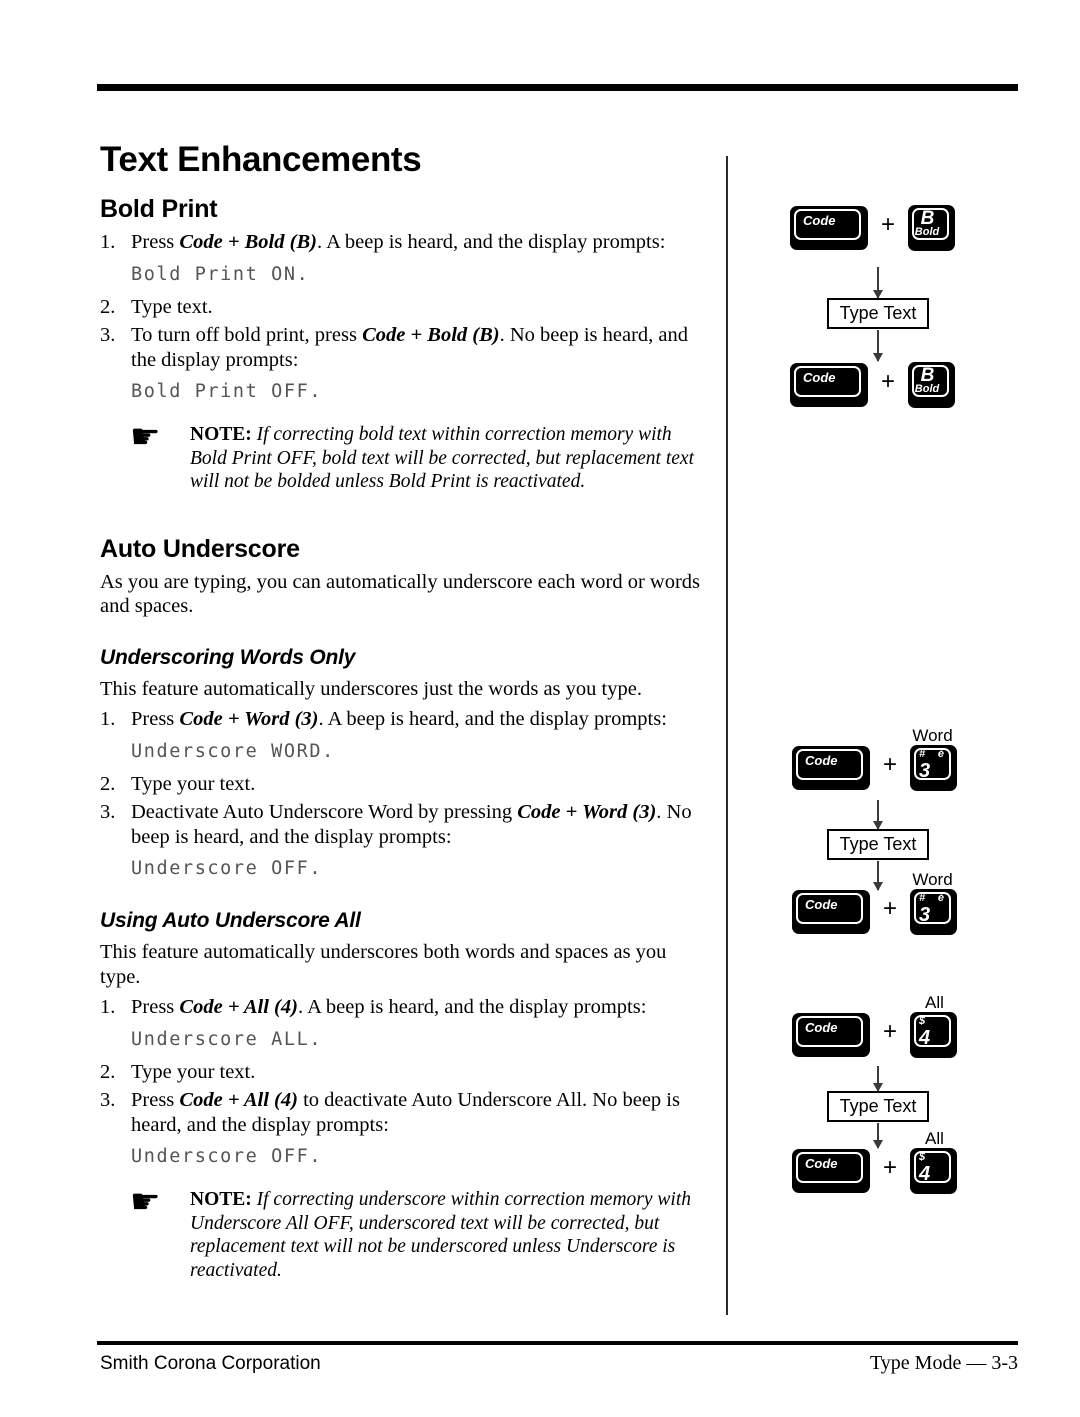  I want to click on note-label: NOTE:, so click(221, 434).